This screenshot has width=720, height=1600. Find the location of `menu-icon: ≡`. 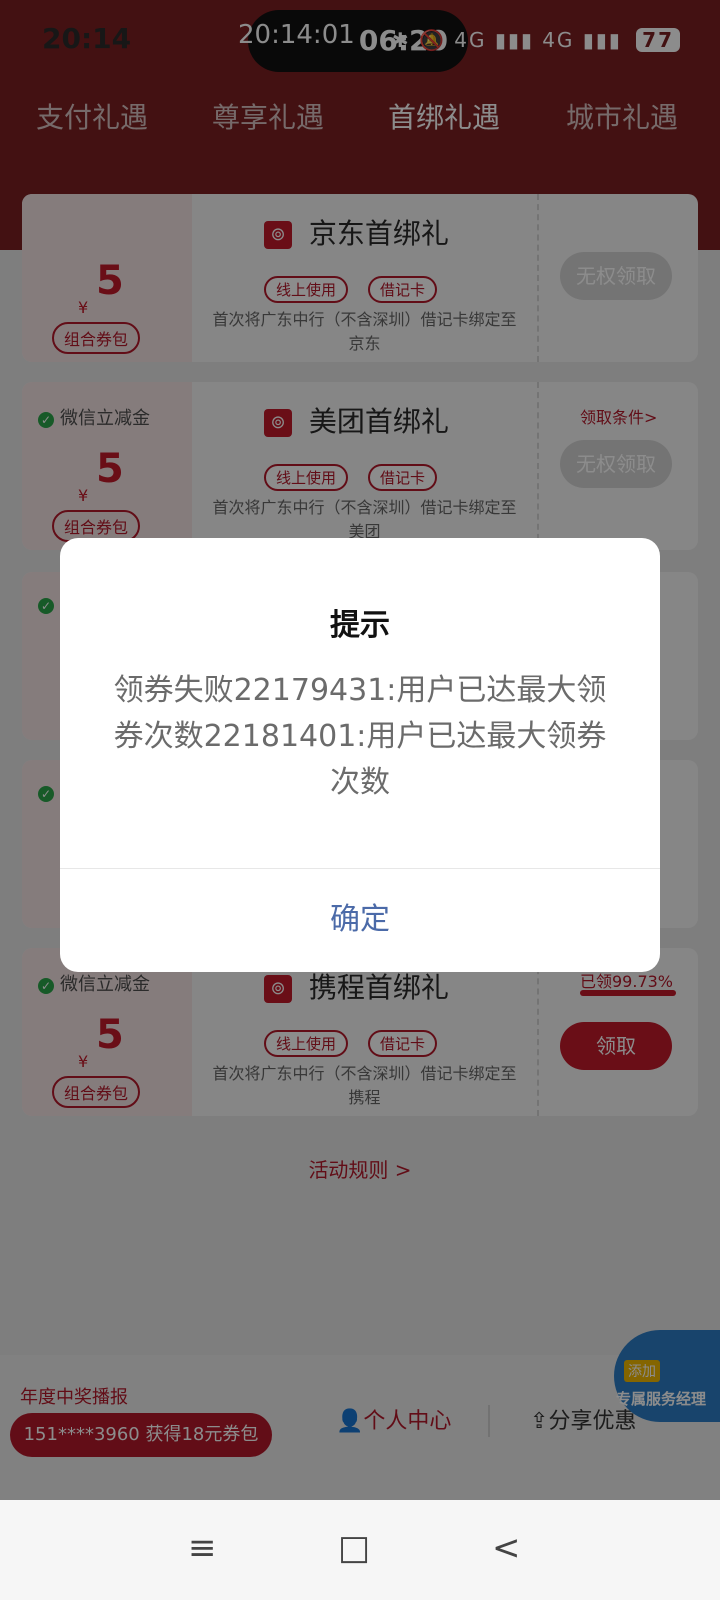

menu-icon: ≡ is located at coordinates (202, 1548).